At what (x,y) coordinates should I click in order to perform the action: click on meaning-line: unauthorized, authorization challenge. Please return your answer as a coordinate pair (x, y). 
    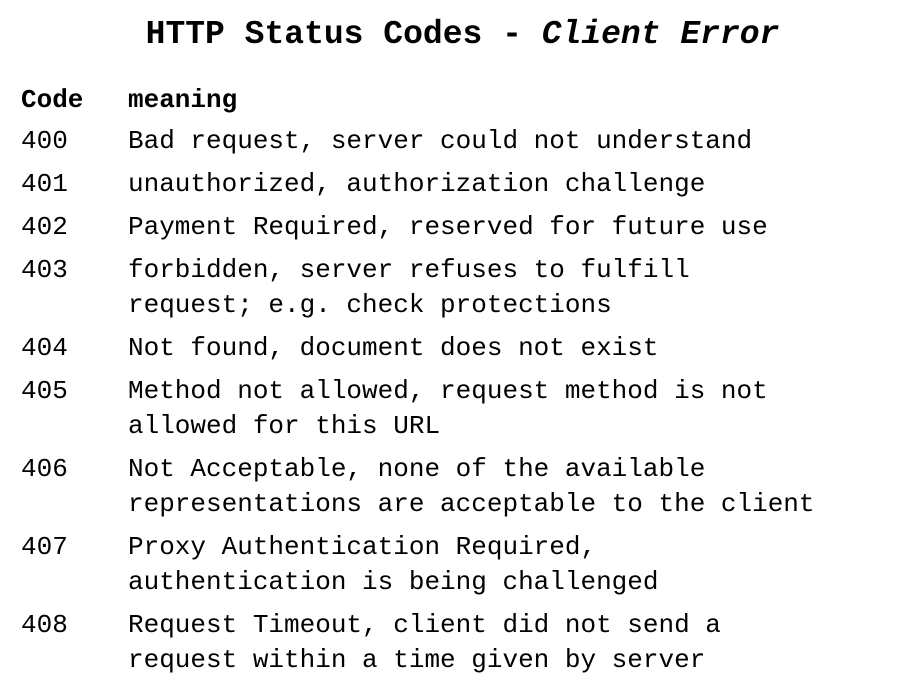
    Looking at the image, I should click on (417, 184).